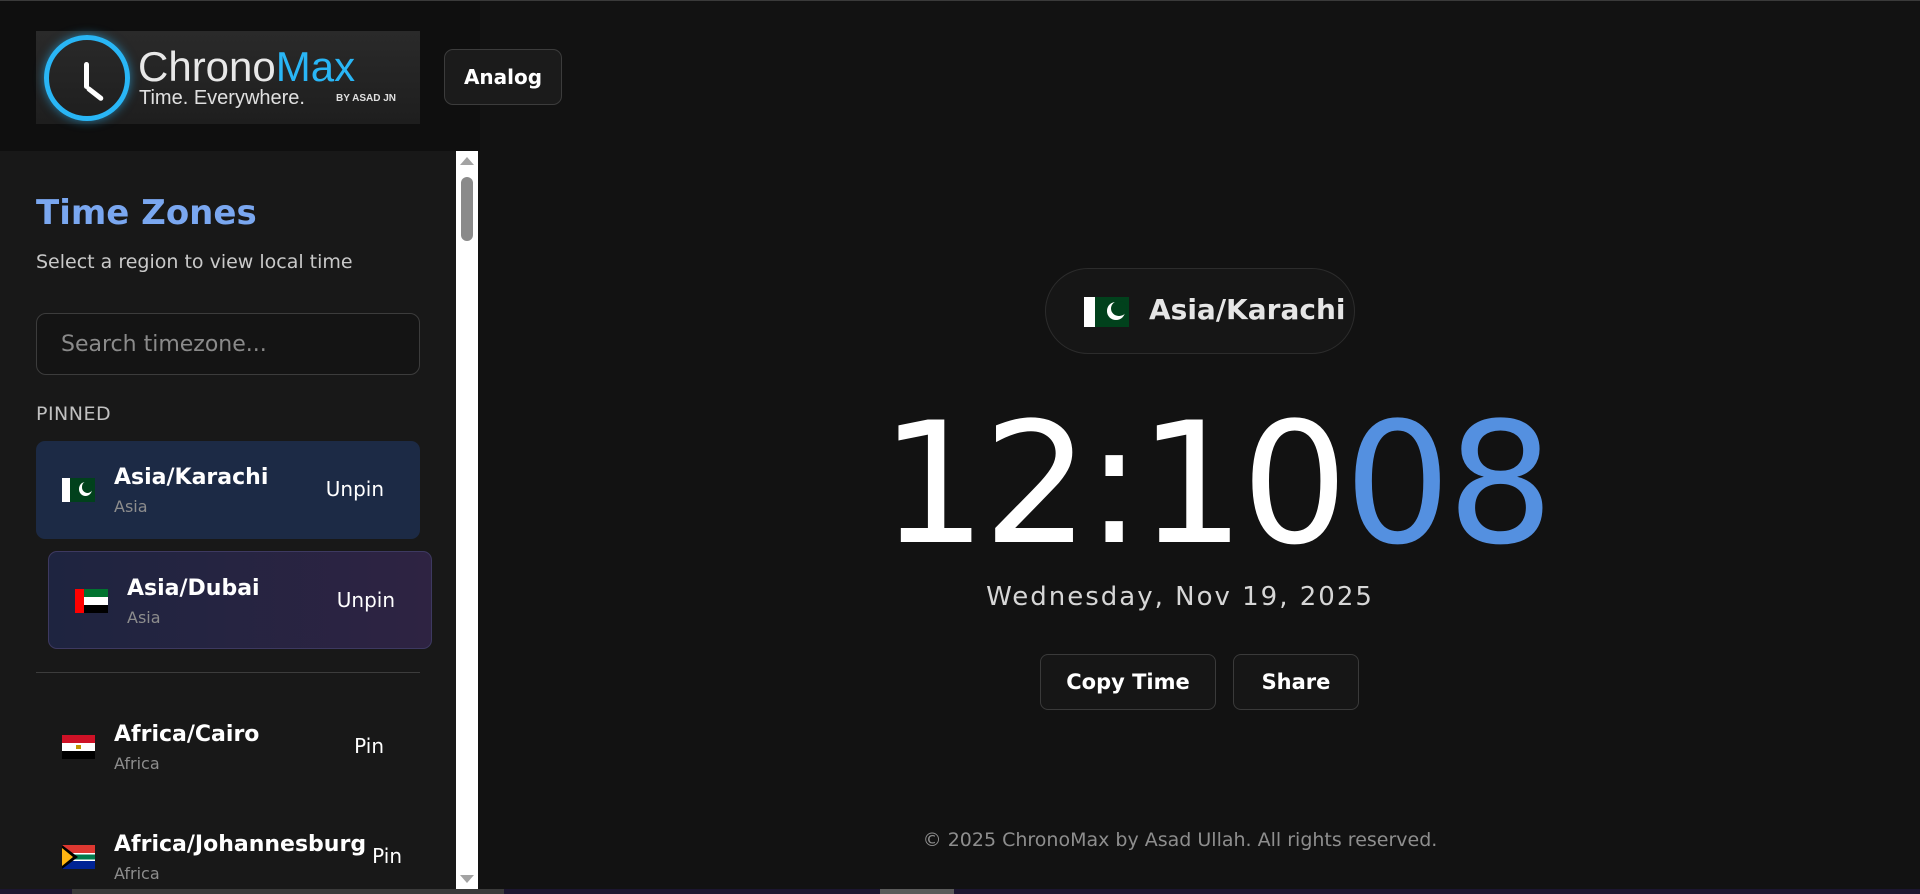 Image resolution: width=1920 pixels, height=894 pixels. I want to click on za-flag-icon, so click(78, 857).